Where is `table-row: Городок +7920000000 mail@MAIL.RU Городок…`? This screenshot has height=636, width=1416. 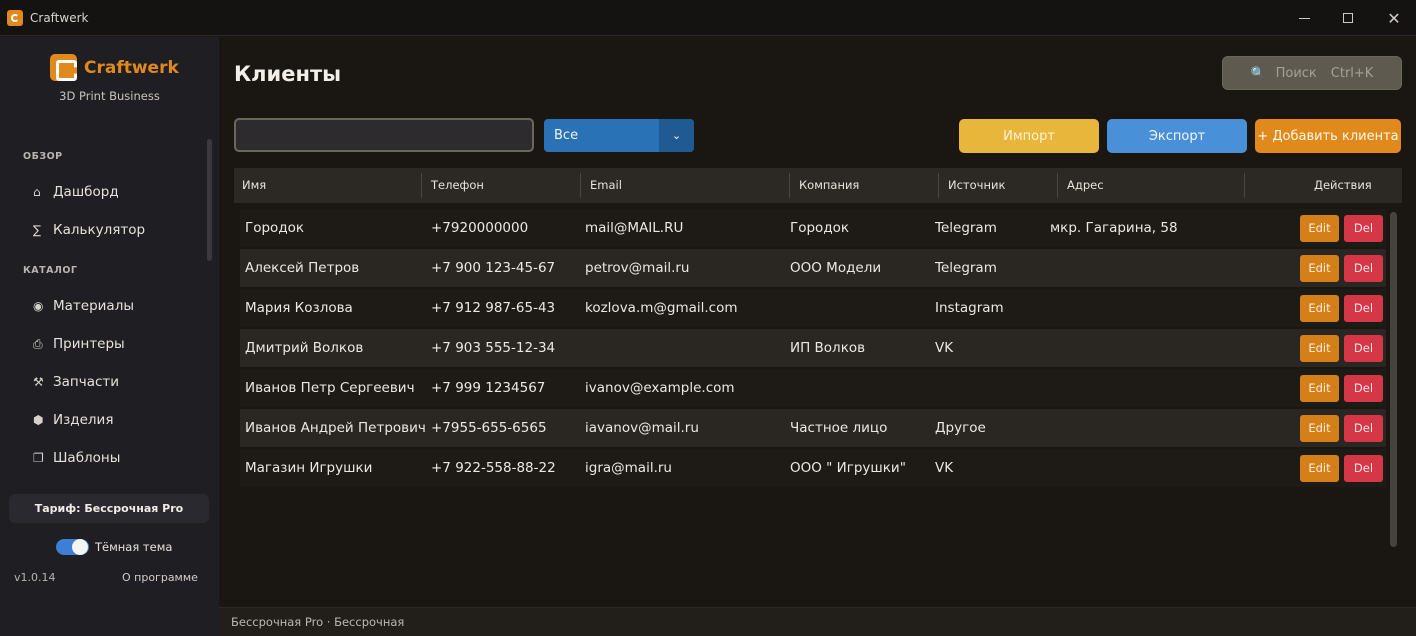 table-row: Городок +7920000000 mail@MAIL.RU Городок… is located at coordinates (813, 228).